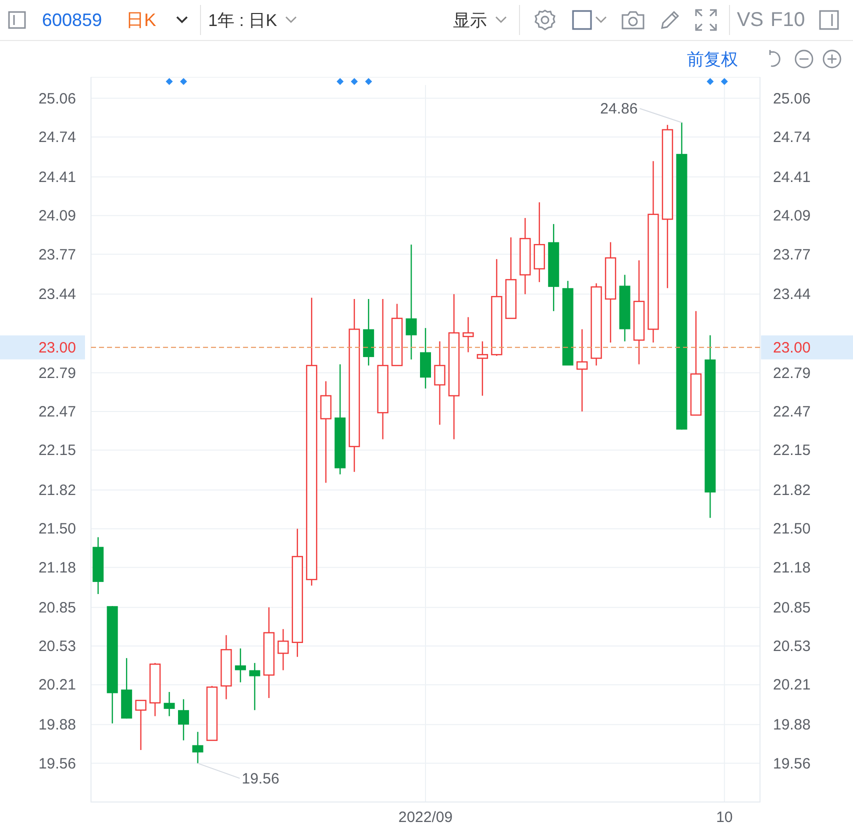  Describe the element at coordinates (253, 20) in the screenshot. I see `range-dropdown: 1年 : 日K` at that location.